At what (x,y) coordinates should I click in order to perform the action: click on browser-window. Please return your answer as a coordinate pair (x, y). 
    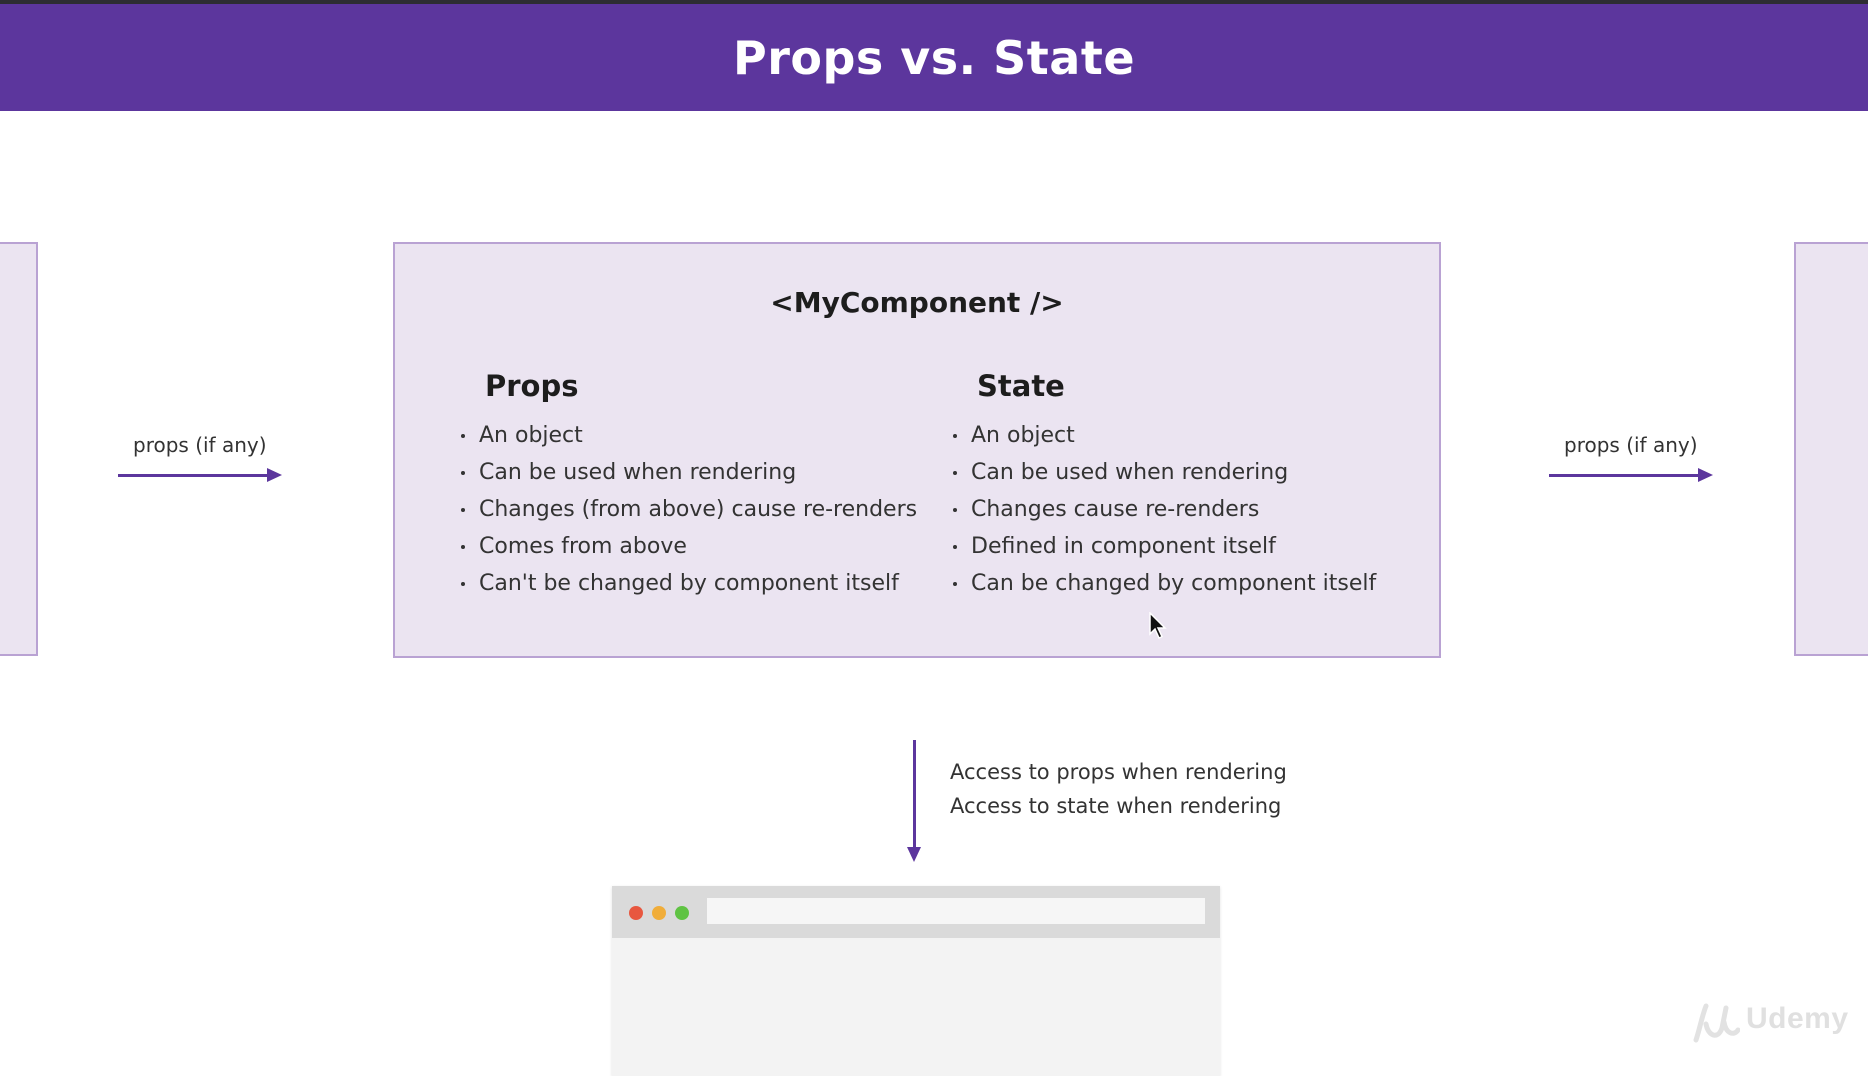
    Looking at the image, I should click on (916, 981).